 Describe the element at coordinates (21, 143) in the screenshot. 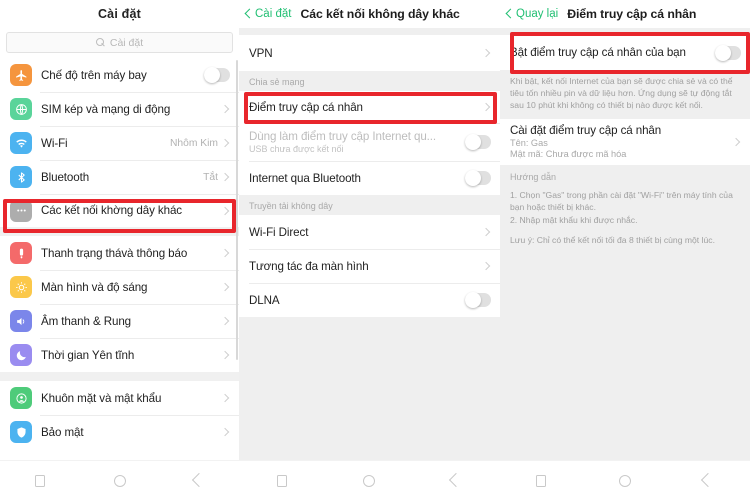

I see `wifi-icon` at that location.